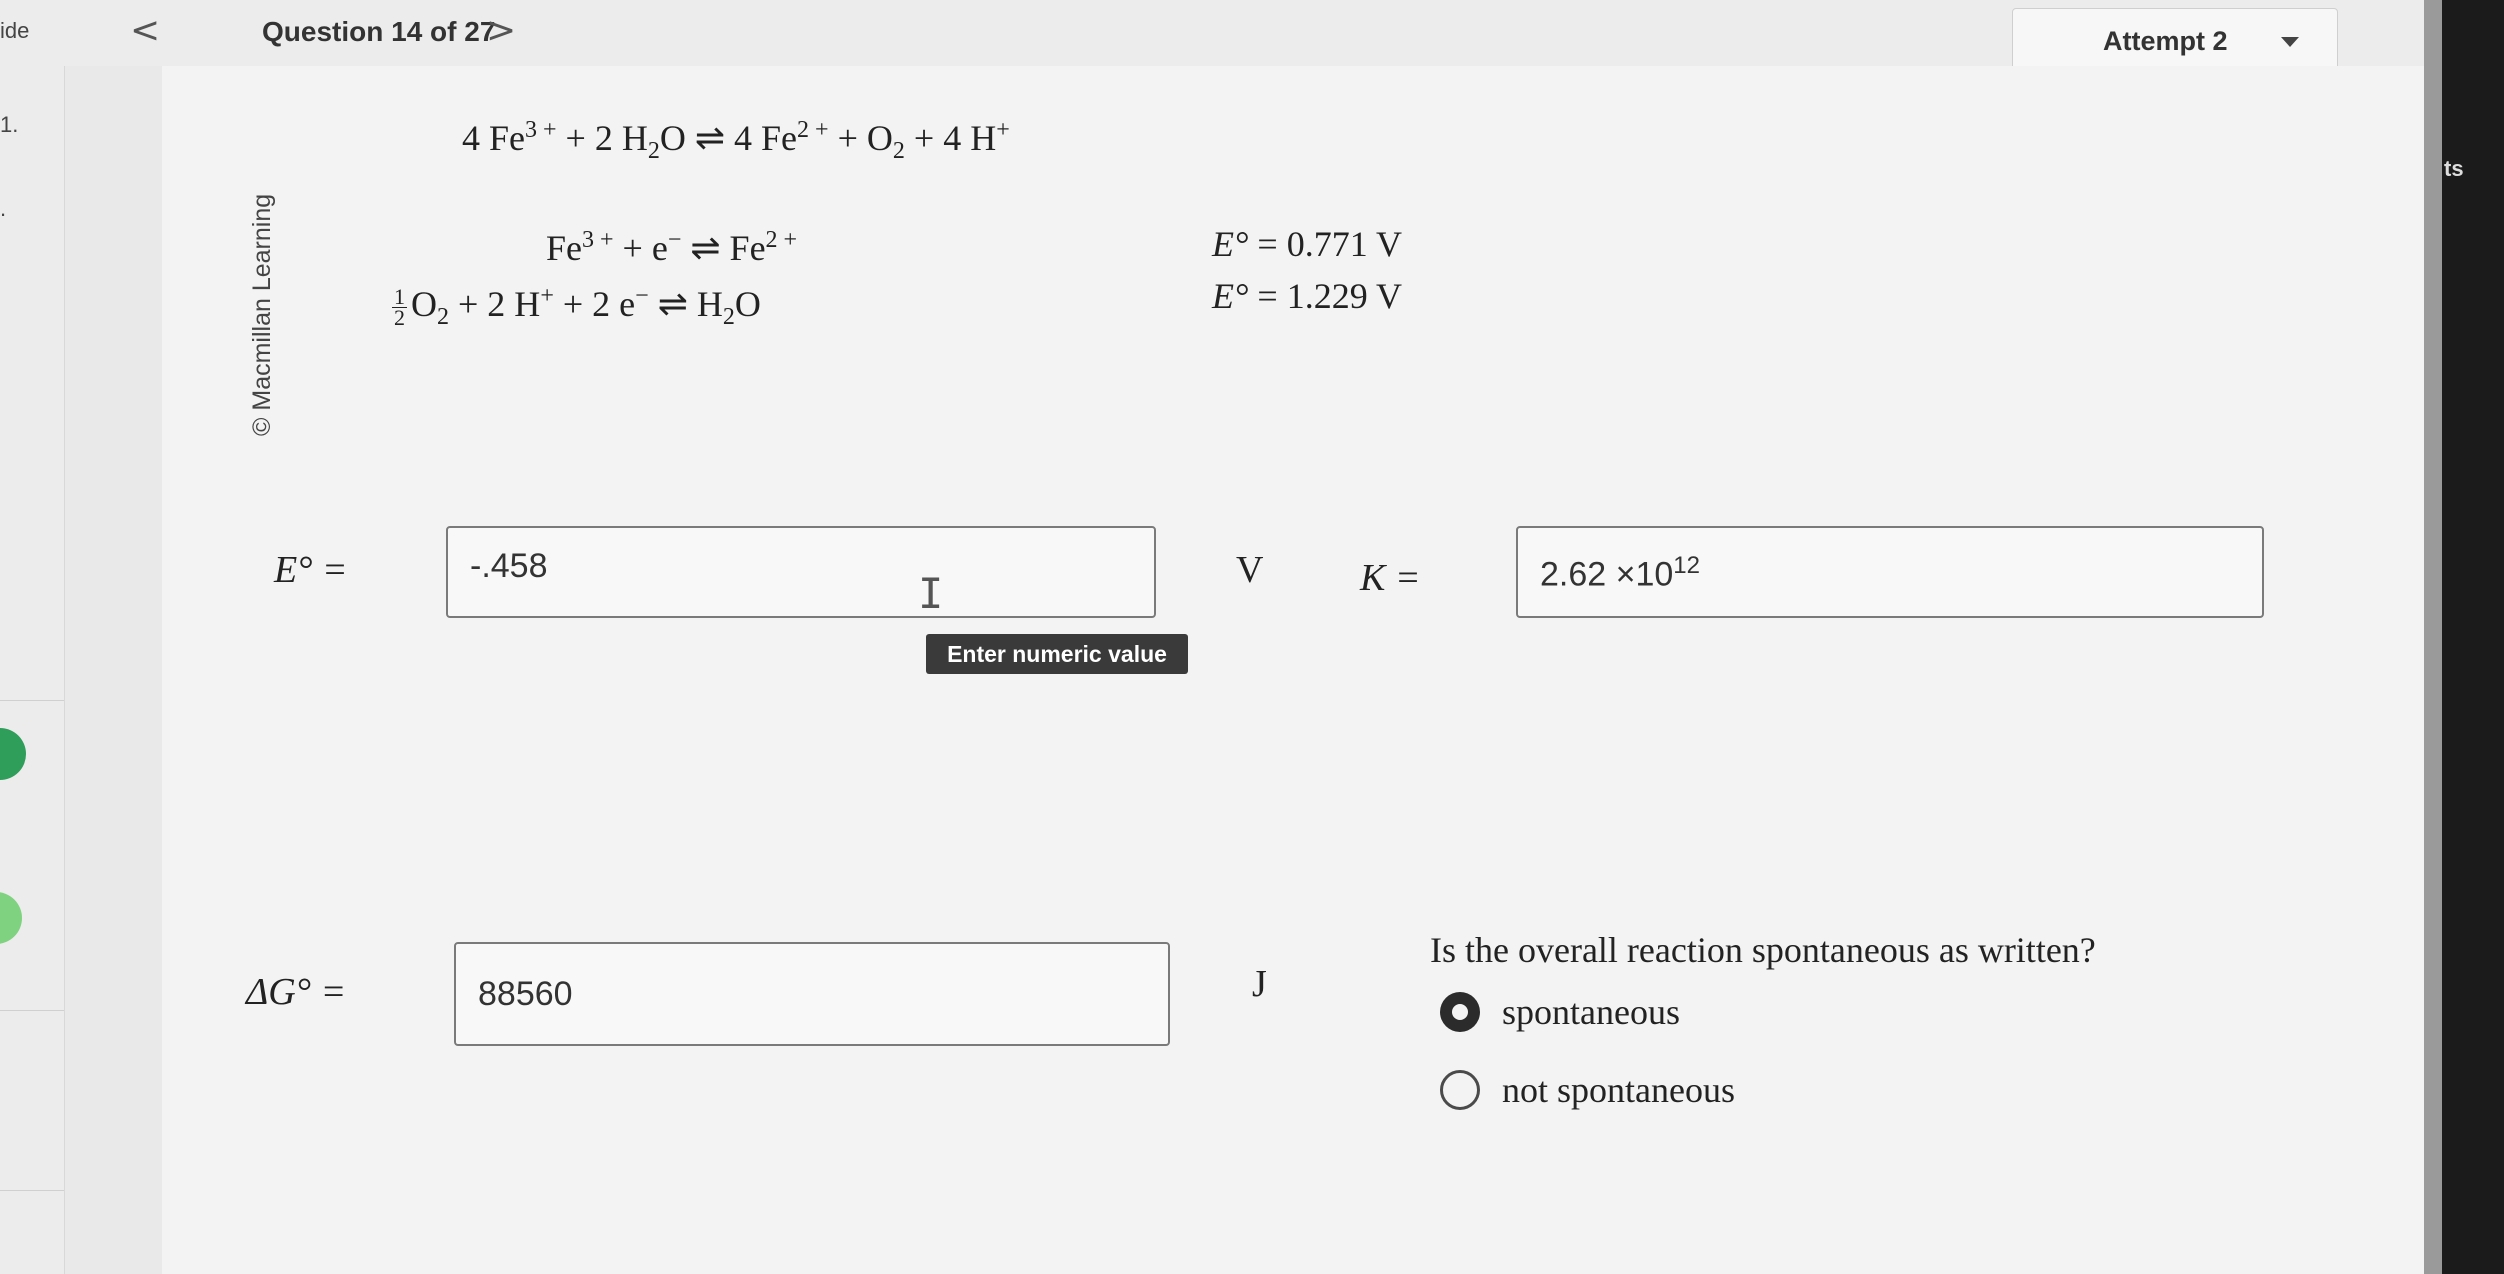 The height and width of the screenshot is (1274, 2504). I want to click on one-half-fraction: 12, so click(399, 307).